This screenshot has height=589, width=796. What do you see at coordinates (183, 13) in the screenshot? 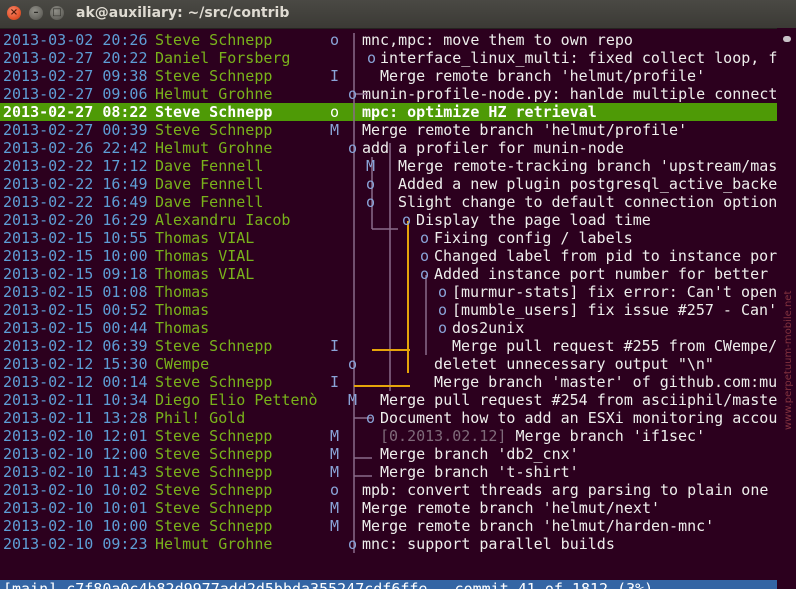
I see `window-title: ak@auxiliary: ~/src/contrib` at bounding box center [183, 13].